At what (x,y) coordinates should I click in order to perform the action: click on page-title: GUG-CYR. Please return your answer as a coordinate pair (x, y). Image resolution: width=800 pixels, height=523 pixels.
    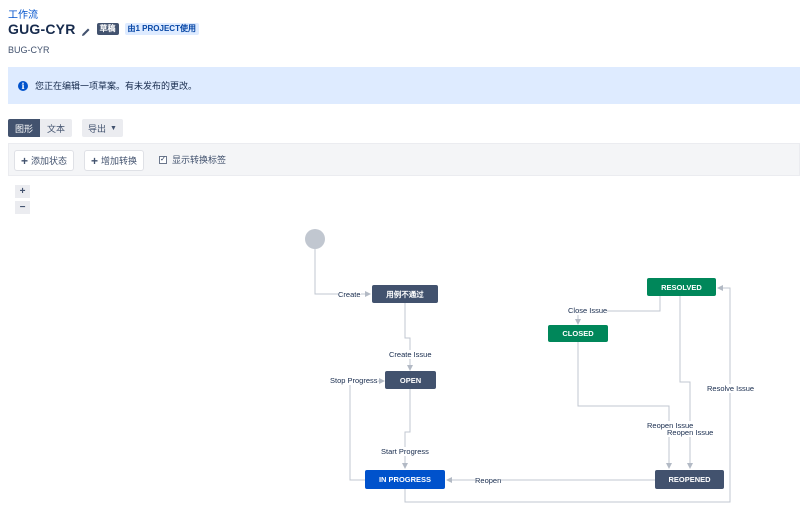
    Looking at the image, I should click on (42, 29).